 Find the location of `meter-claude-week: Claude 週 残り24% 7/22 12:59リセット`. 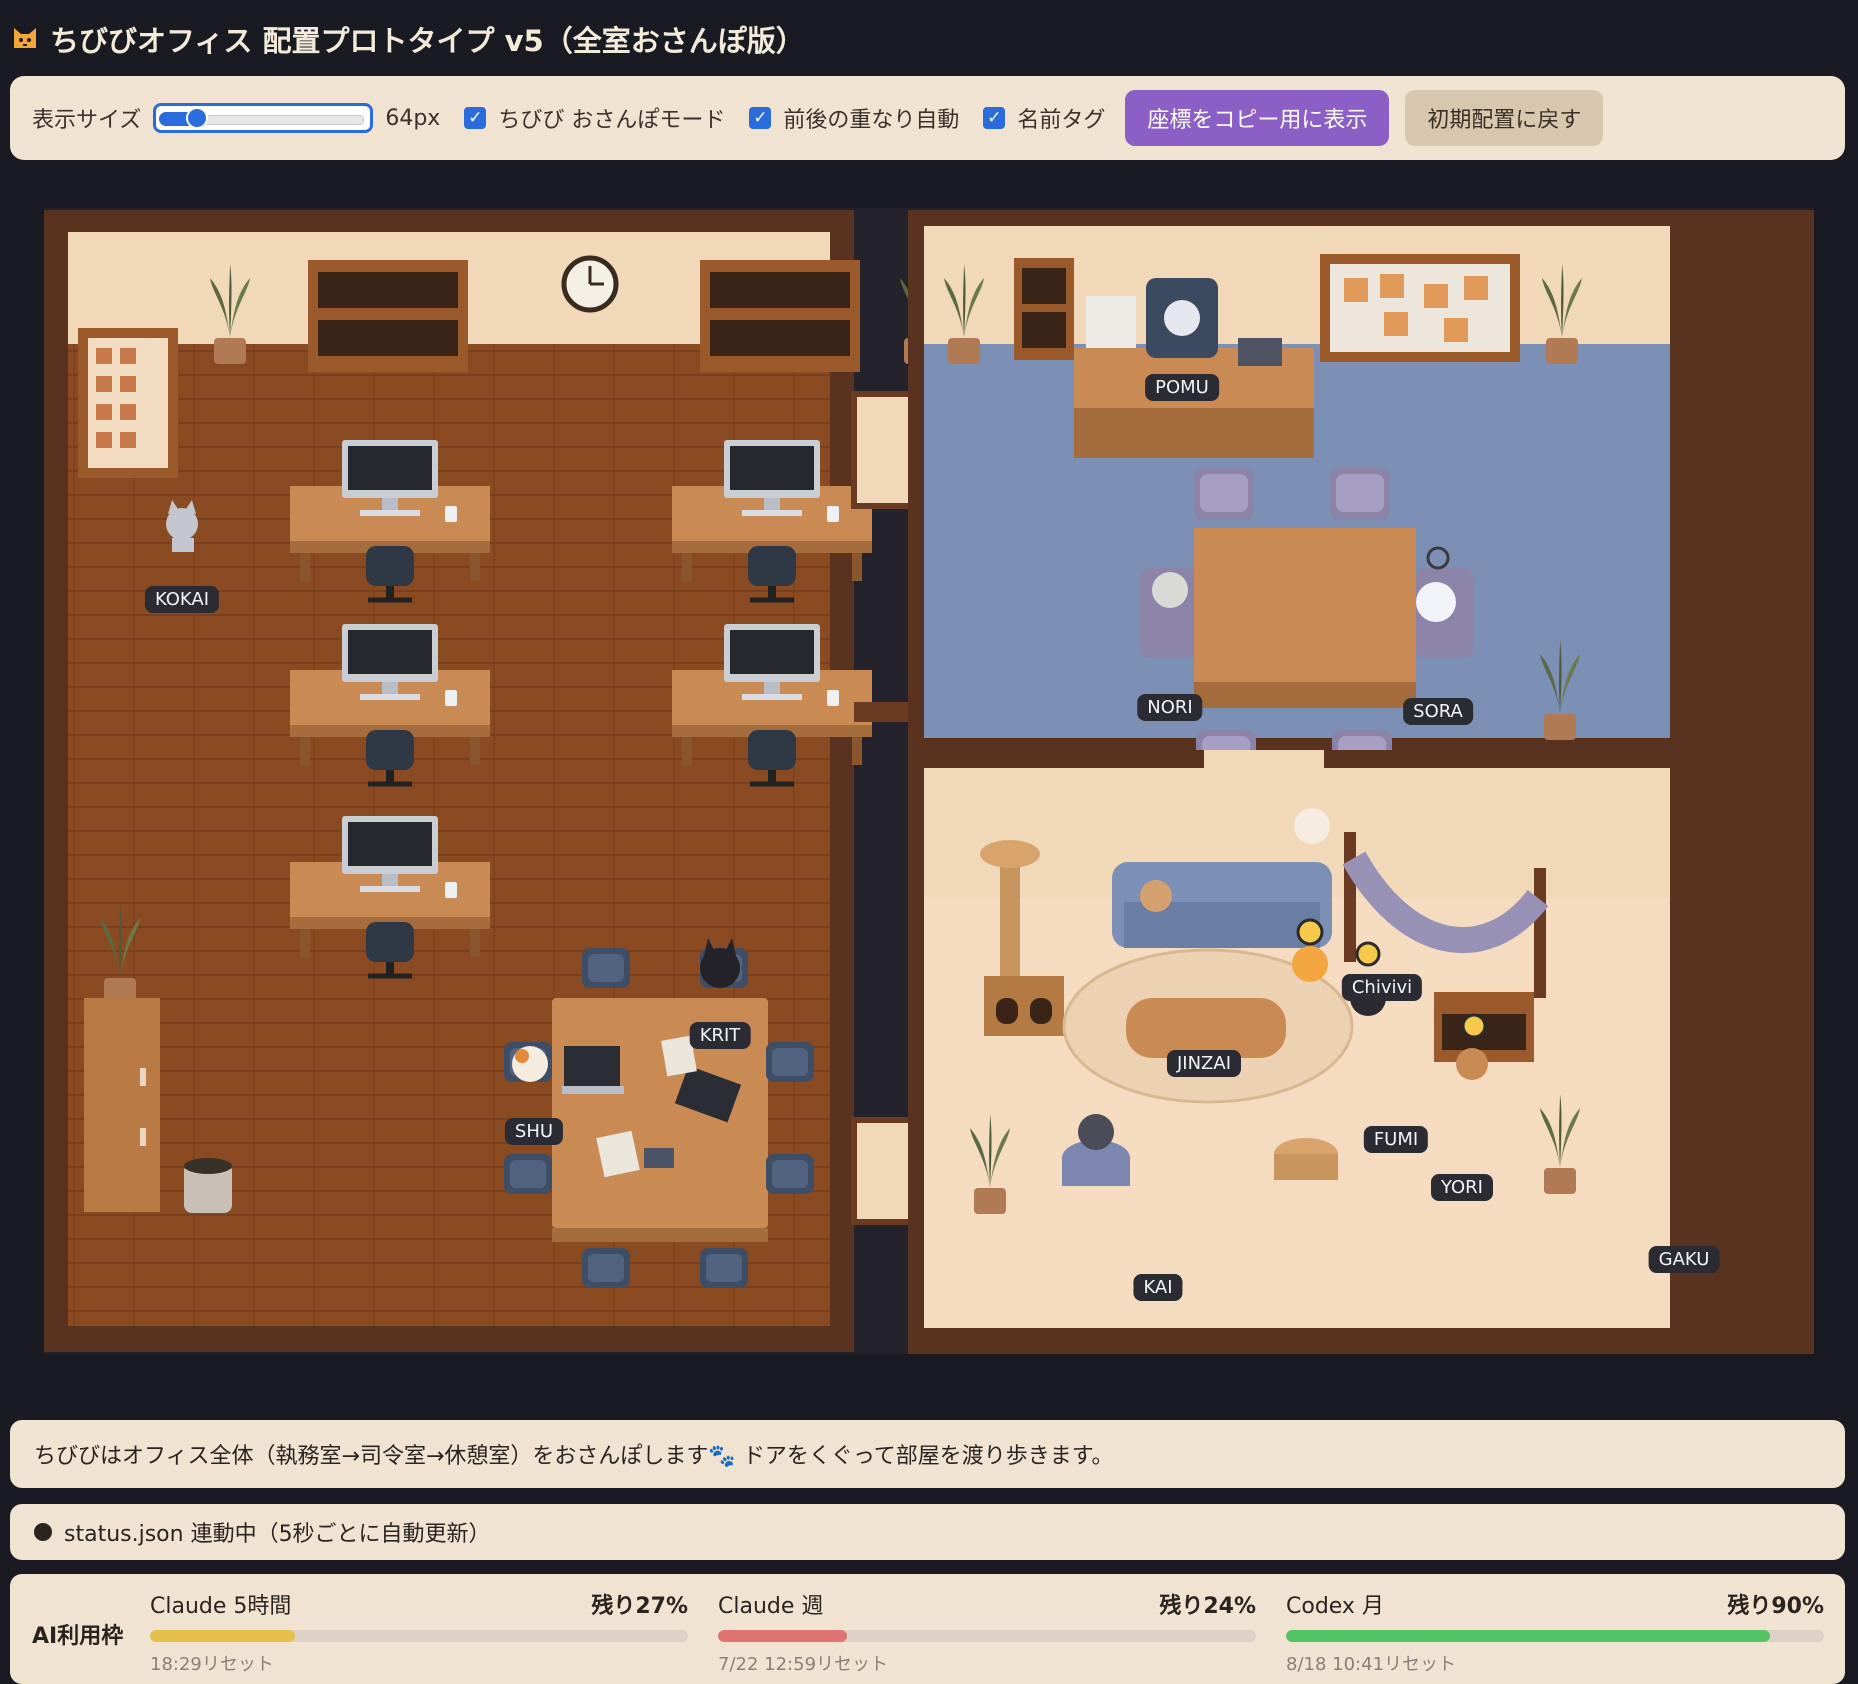

meter-claude-week: Claude 週 残り24% 7/22 12:59リセット is located at coordinates (987, 1632).